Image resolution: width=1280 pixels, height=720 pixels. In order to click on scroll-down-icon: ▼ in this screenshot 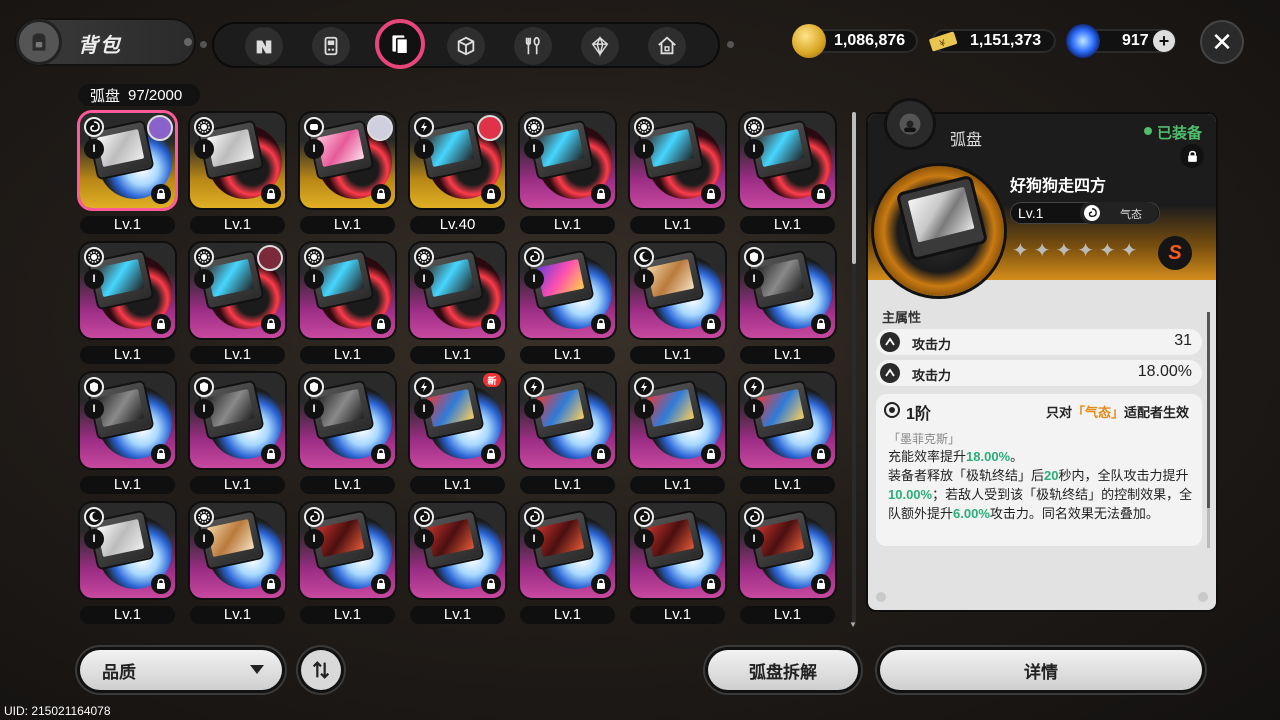, I will do `click(853, 624)`.